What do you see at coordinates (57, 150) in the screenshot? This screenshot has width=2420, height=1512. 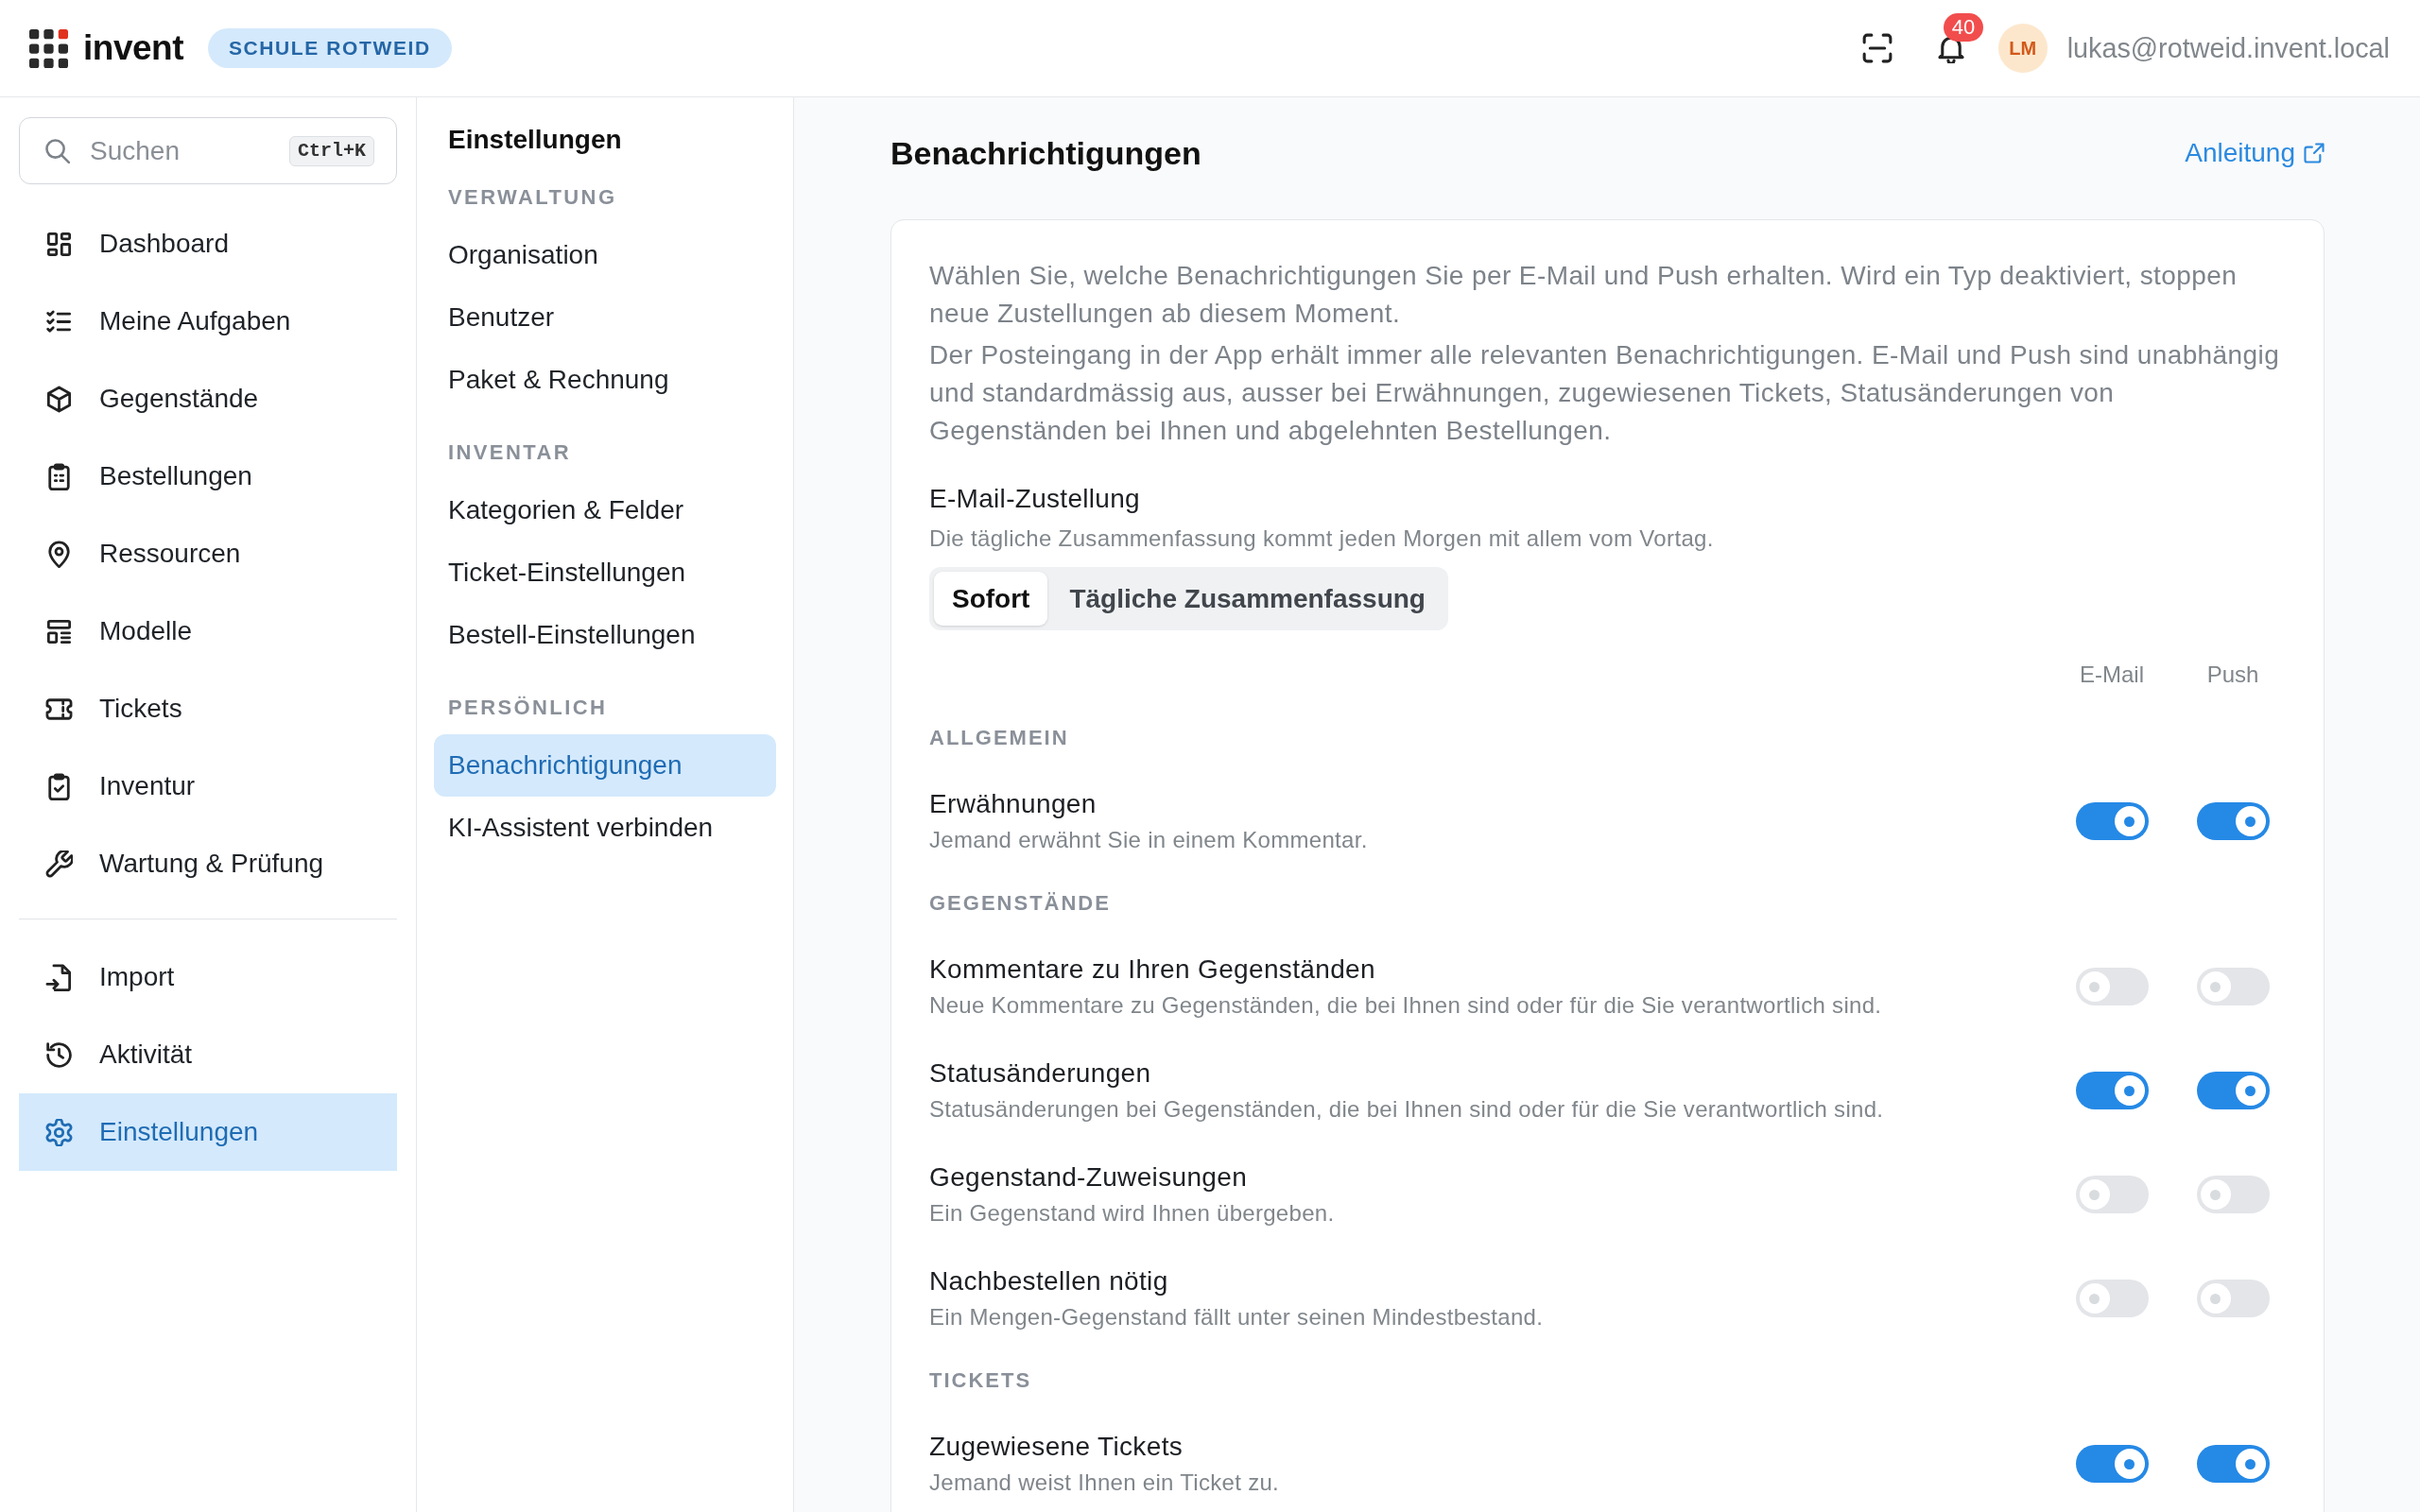 I see `search-icon` at bounding box center [57, 150].